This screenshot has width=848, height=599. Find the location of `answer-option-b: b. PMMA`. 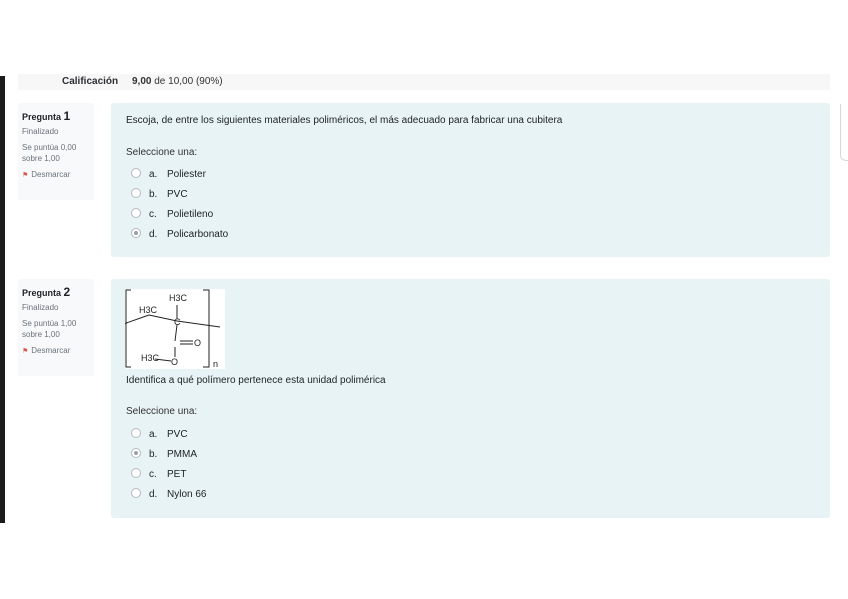

answer-option-b: b. PMMA is located at coordinates (164, 455).